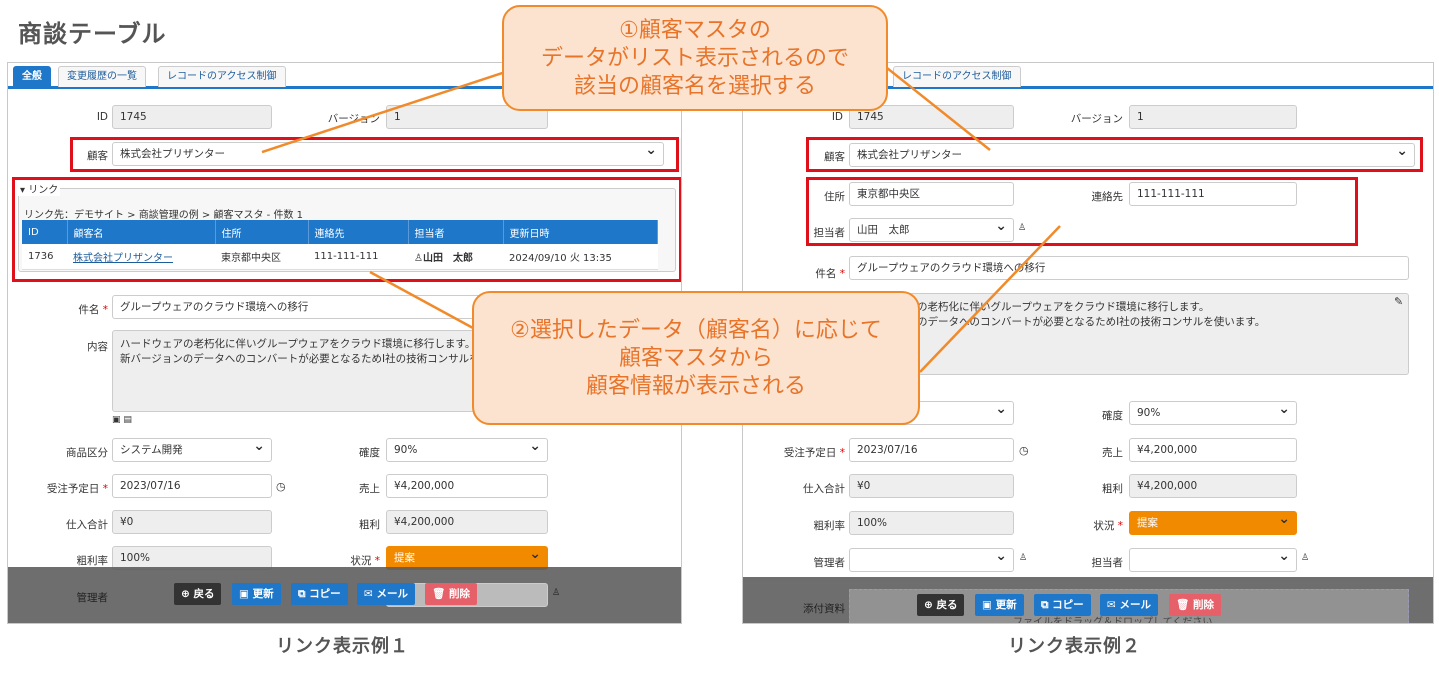 The height and width of the screenshot is (674, 1439). Describe the element at coordinates (694, 86) in the screenshot. I see `callout-1-line-3: 該当の顧客名を選択する` at that location.